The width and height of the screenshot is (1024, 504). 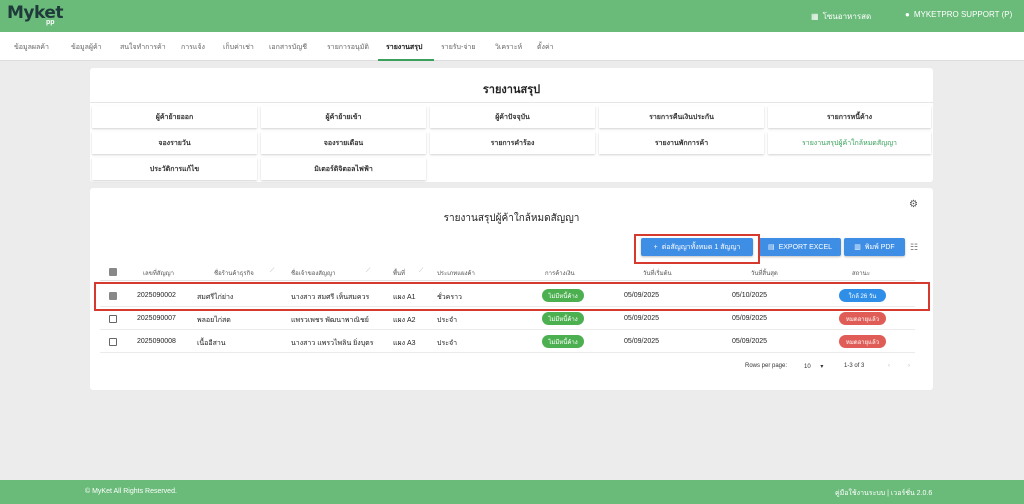 I want to click on column-header-status: สถานะ, so click(x=861, y=273).